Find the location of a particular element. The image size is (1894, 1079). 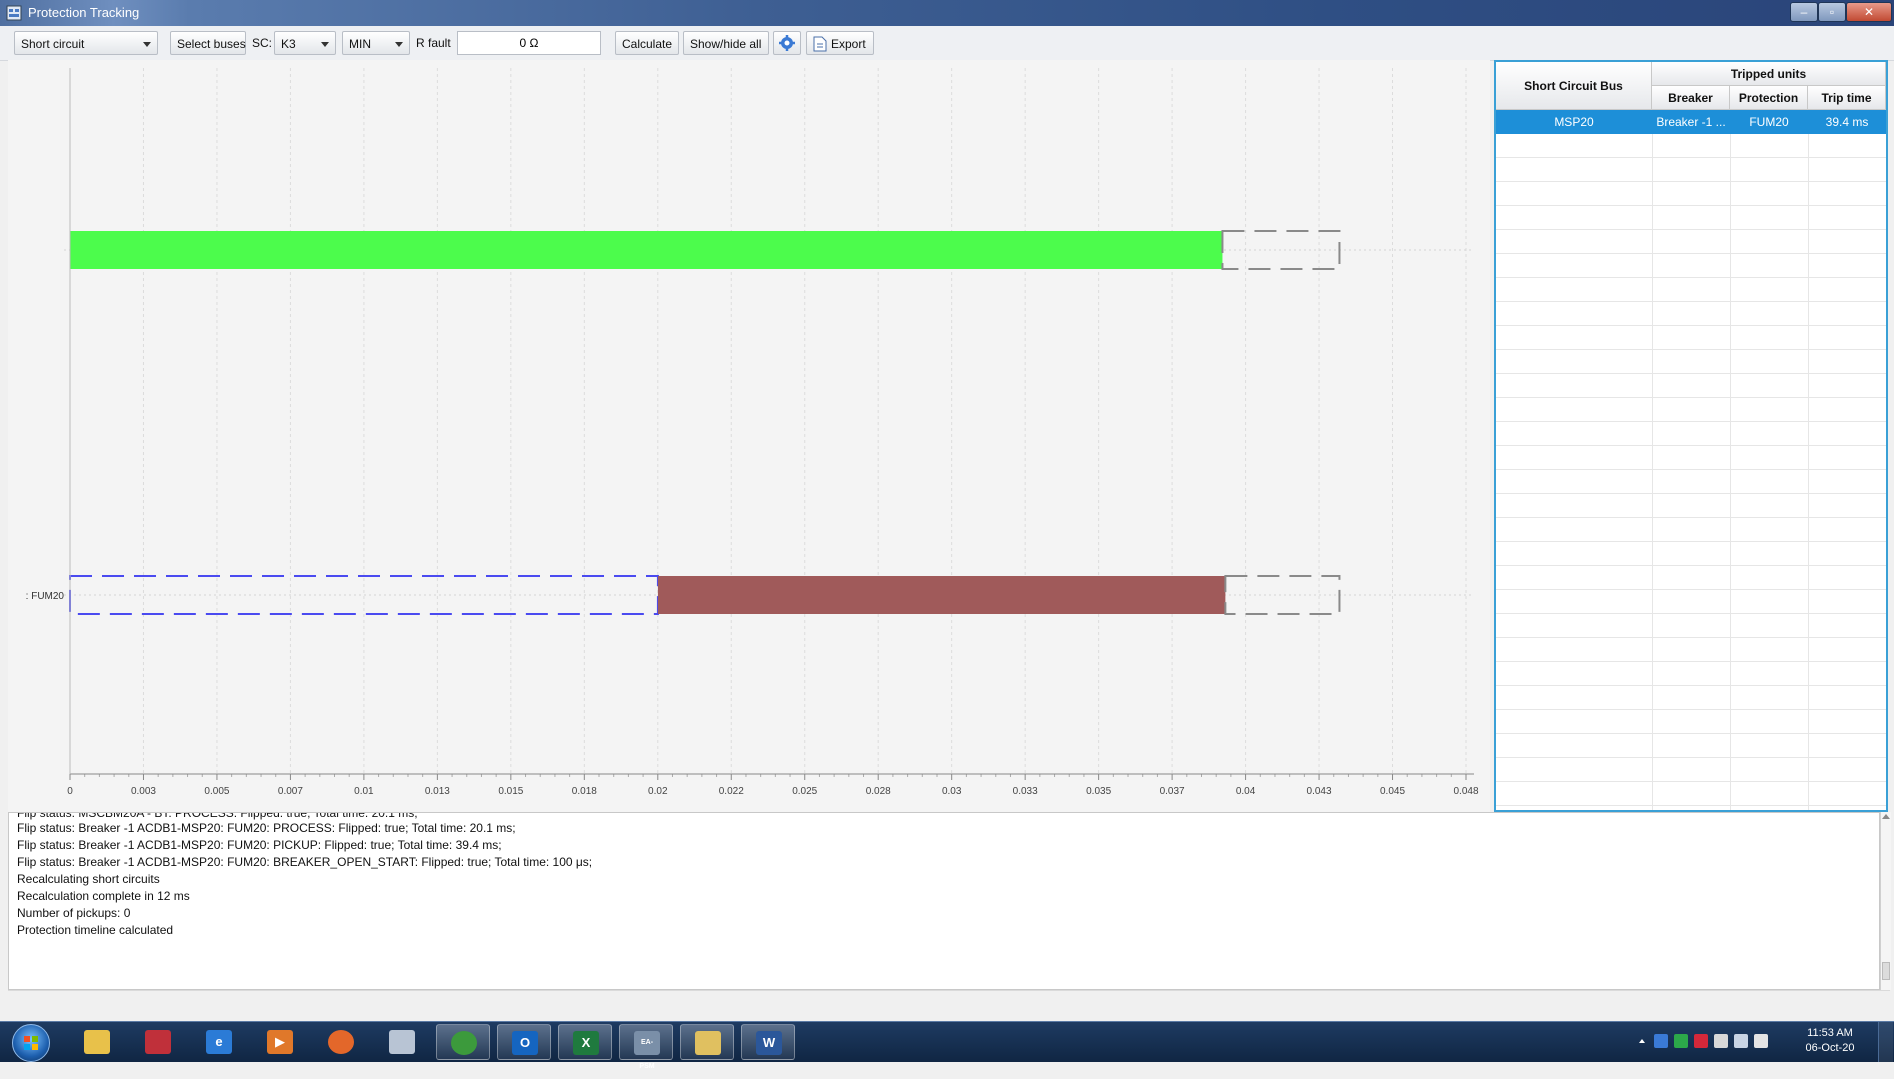

taskbar-file-explorer is located at coordinates (707, 1042).